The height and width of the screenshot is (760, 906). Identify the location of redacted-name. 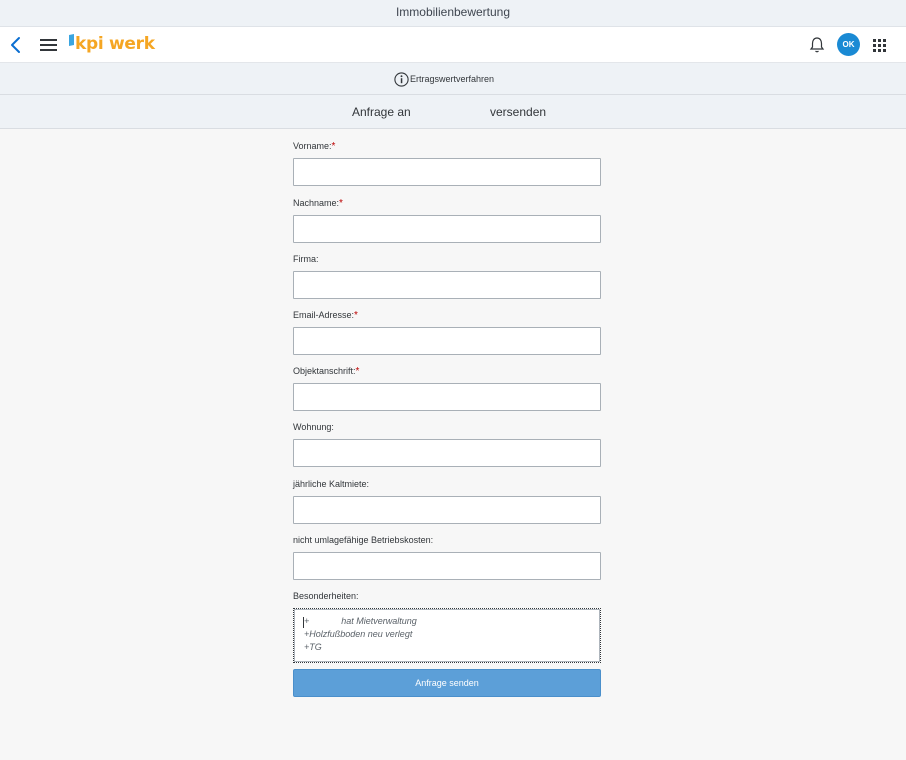
(325, 622).